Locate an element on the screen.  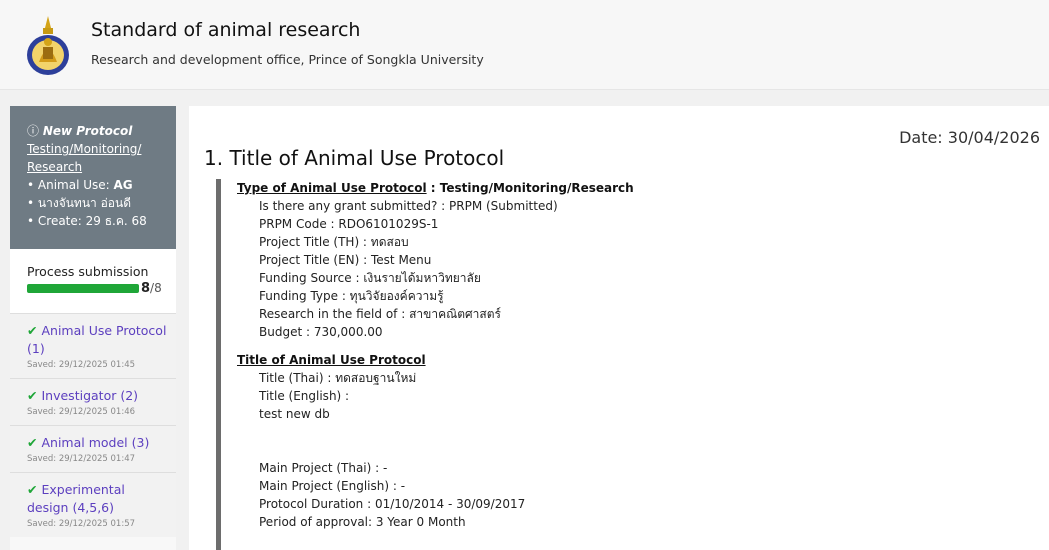
page-title: 1. Title of Animal Use Protocol is located at coordinates (354, 158).